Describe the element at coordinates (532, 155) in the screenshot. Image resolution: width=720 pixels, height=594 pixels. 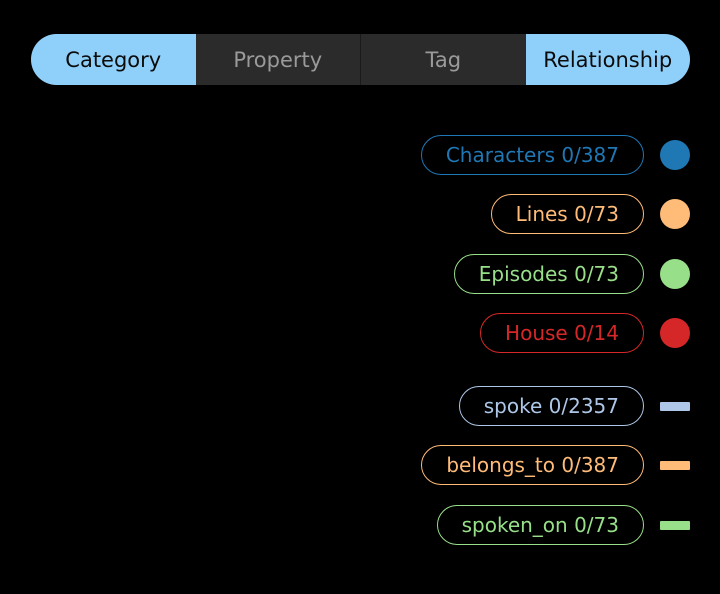
I see `legend-pill: Characters 0/387` at that location.